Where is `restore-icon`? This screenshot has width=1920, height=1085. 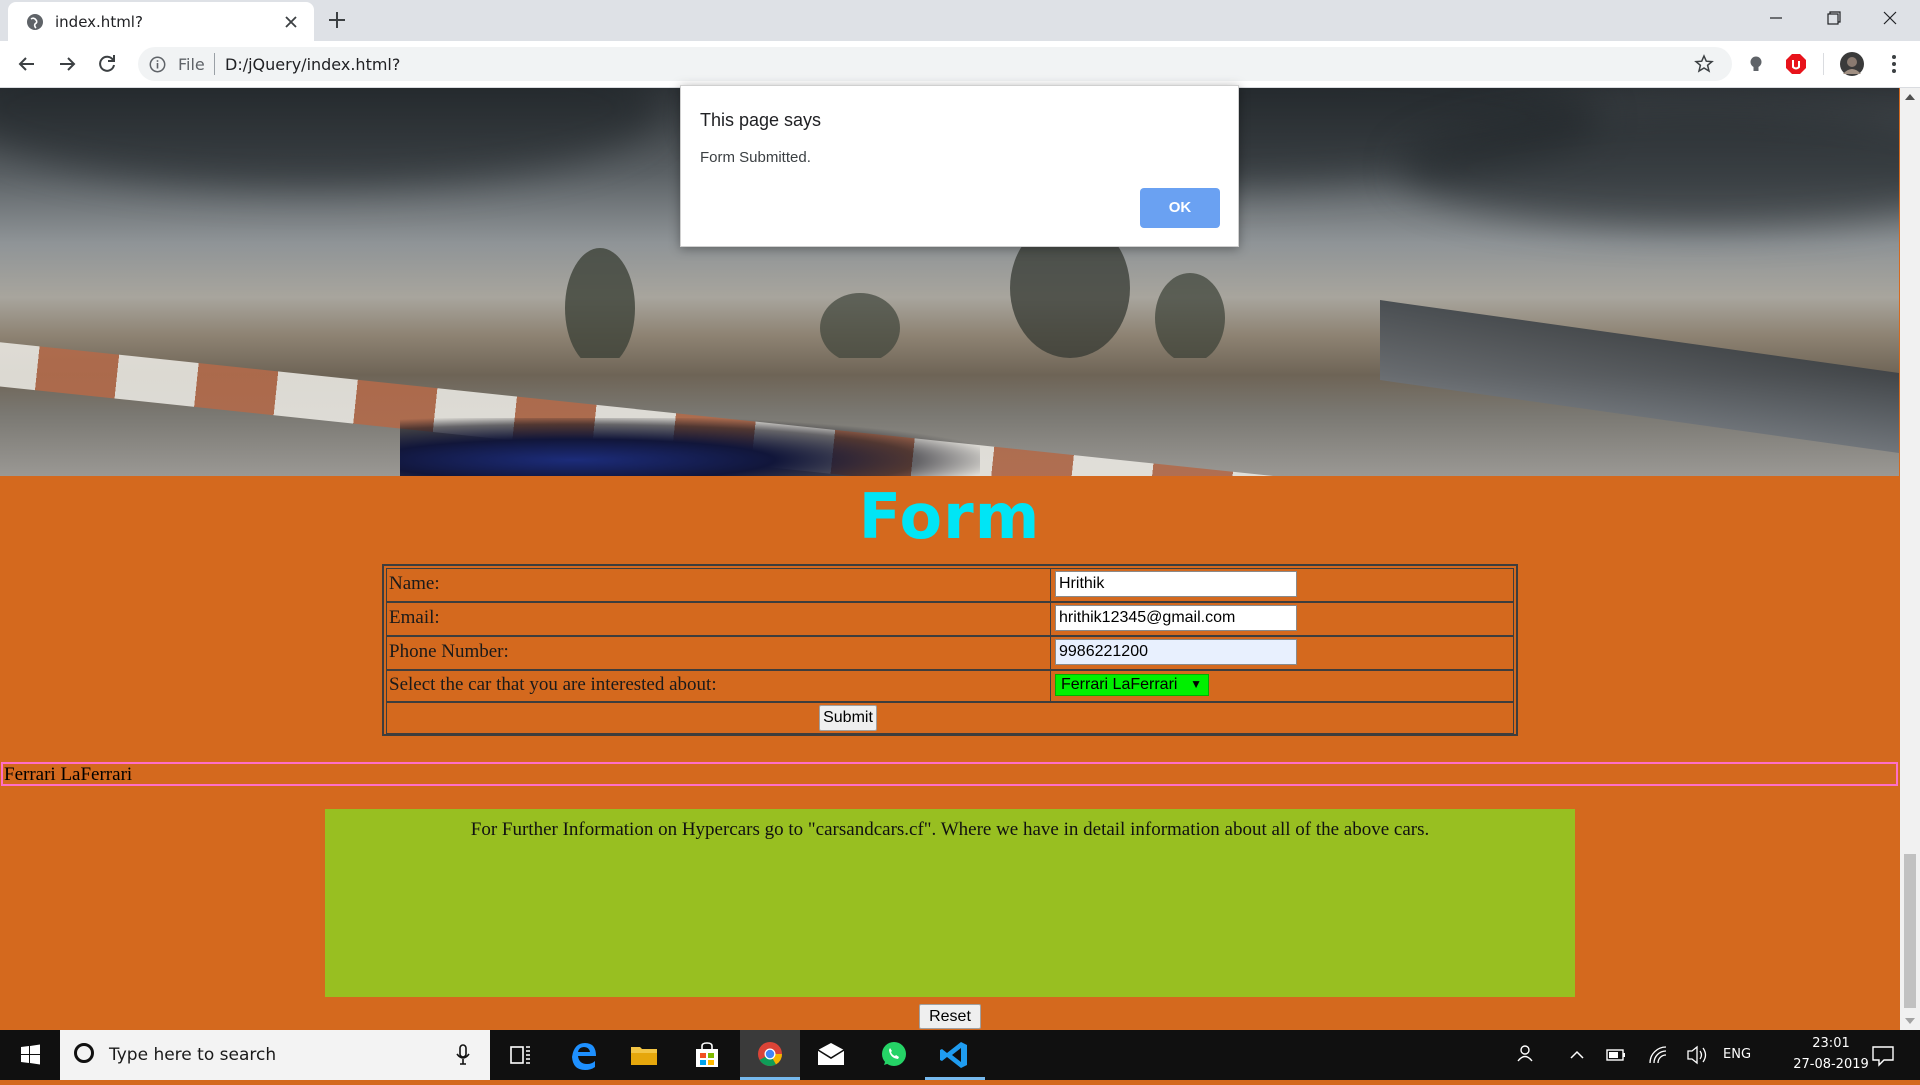 restore-icon is located at coordinates (1833, 18).